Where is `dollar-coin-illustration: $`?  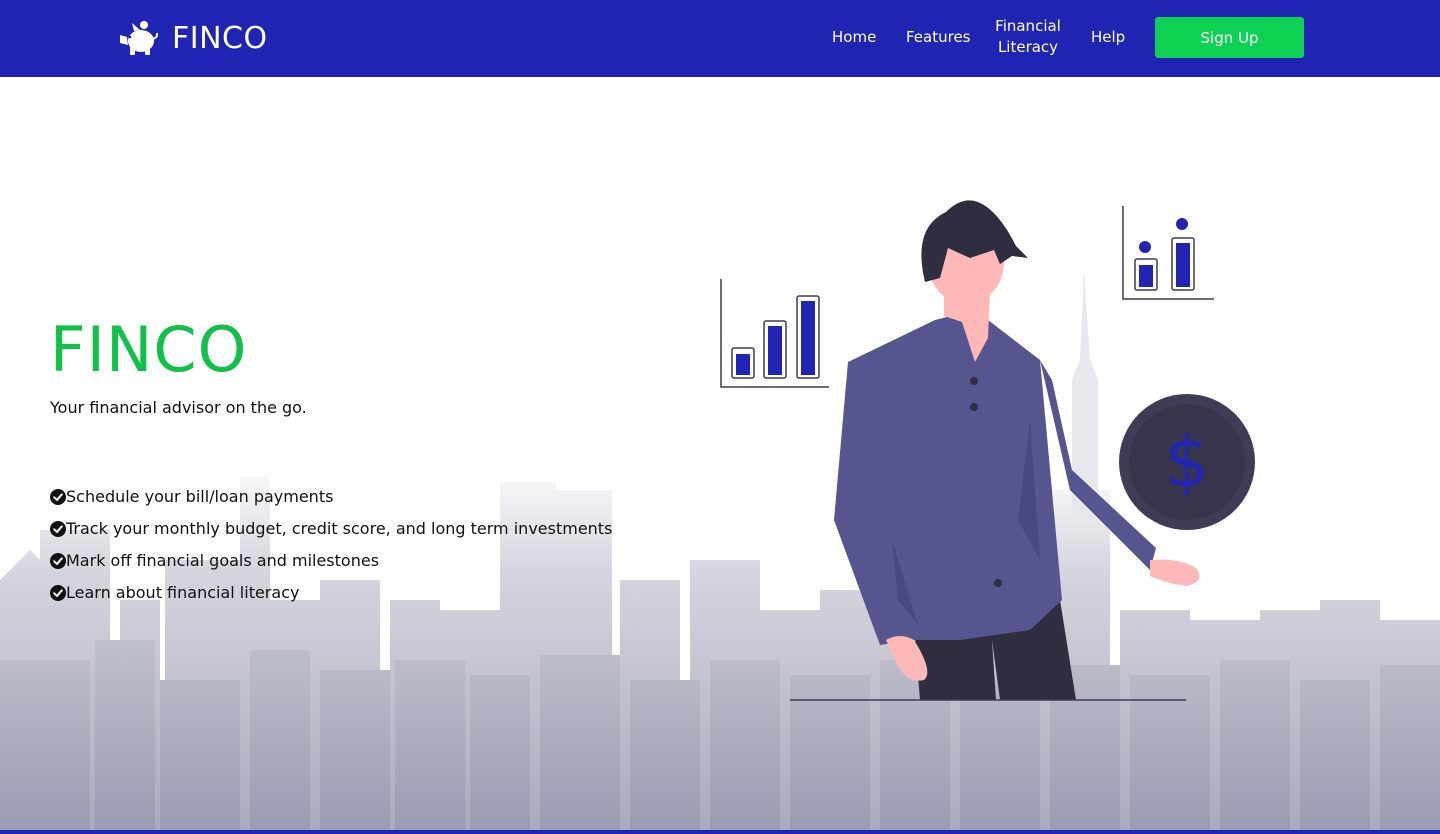
dollar-coin-illustration: $ is located at coordinates (1187, 462).